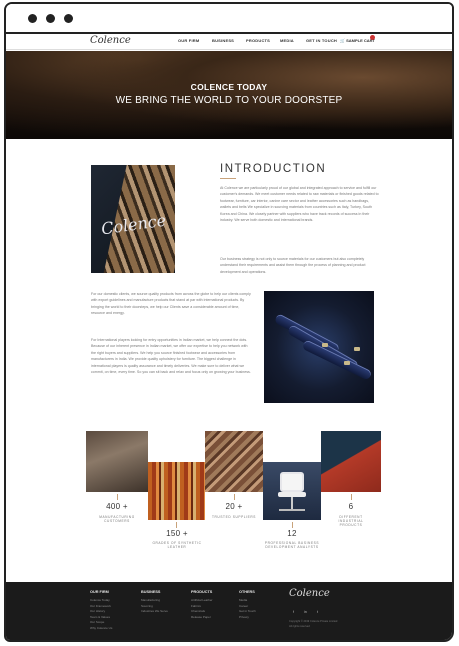 The width and height of the screenshot is (459, 646). Describe the element at coordinates (234, 461) in the screenshot. I see `fabric-stack-photo` at that location.